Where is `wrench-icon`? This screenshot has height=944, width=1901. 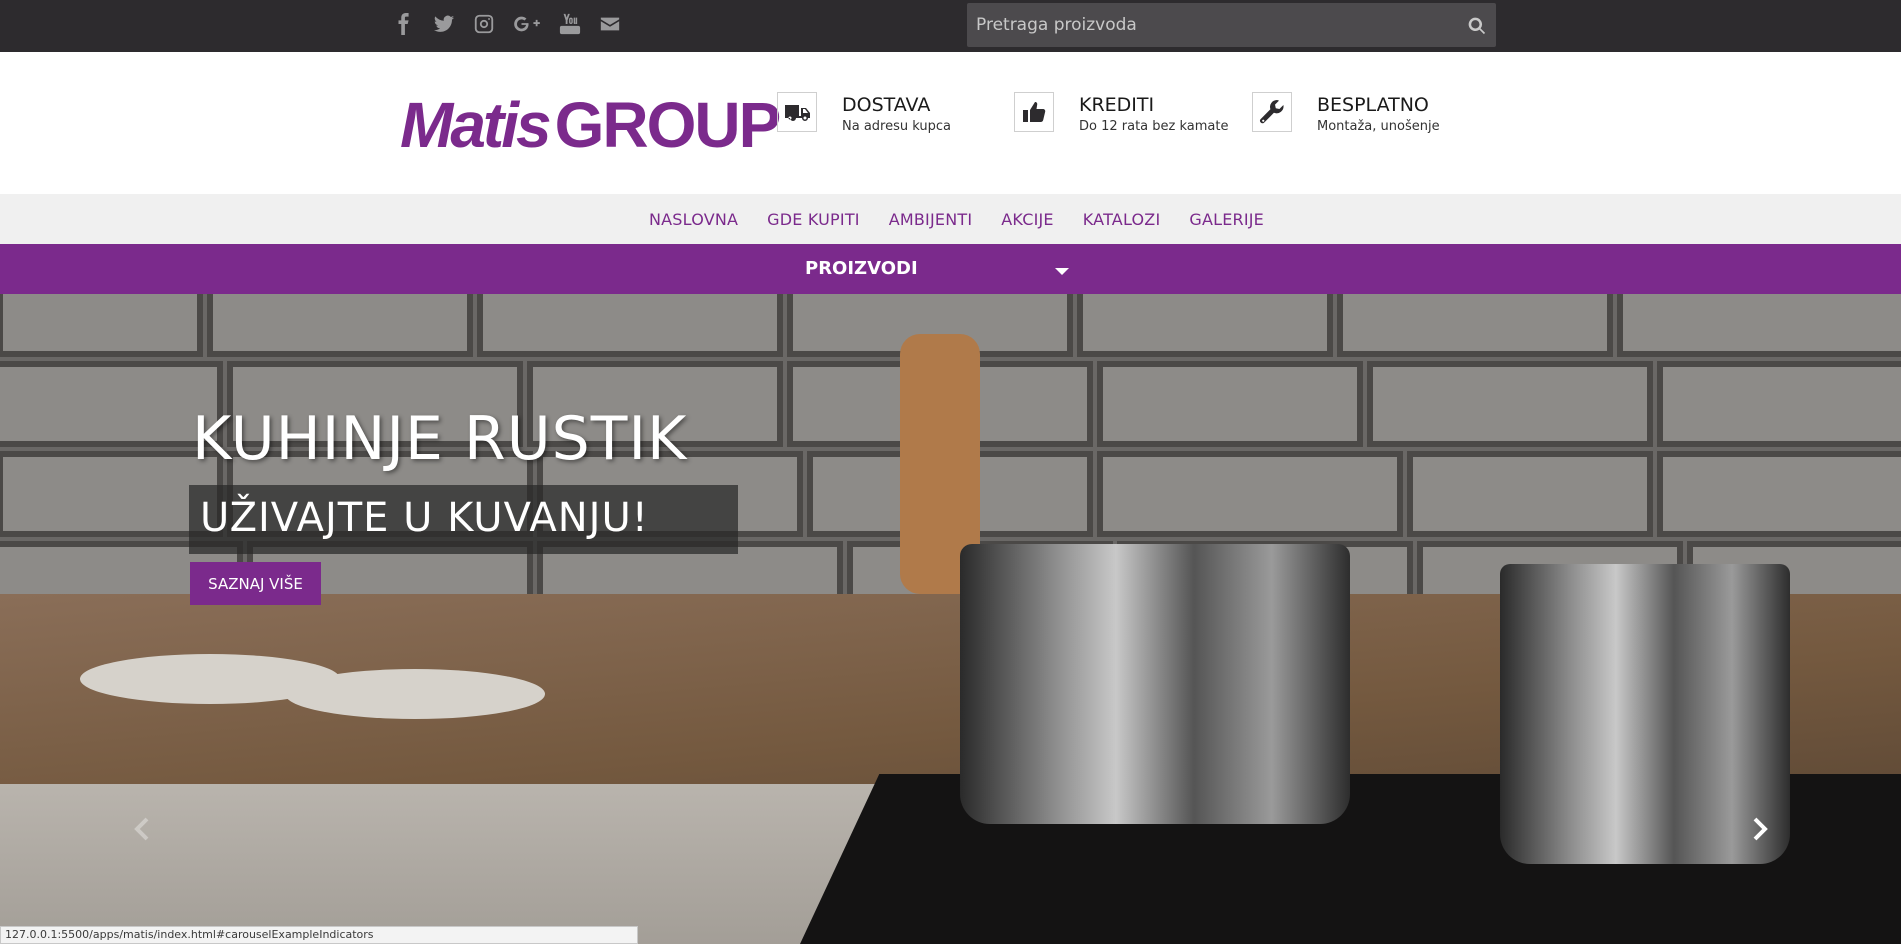 wrench-icon is located at coordinates (1272, 112).